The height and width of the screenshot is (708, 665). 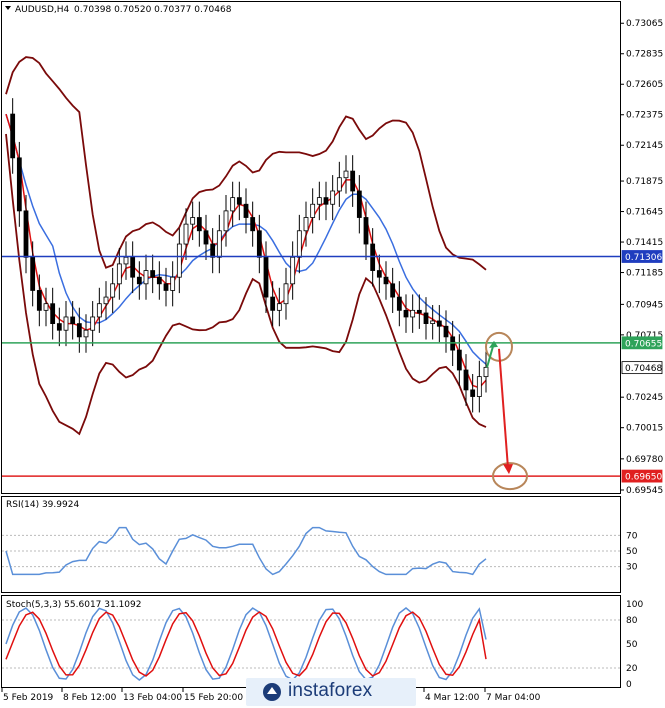 I want to click on price-tick-label: 0.71875, so click(x=644, y=182).